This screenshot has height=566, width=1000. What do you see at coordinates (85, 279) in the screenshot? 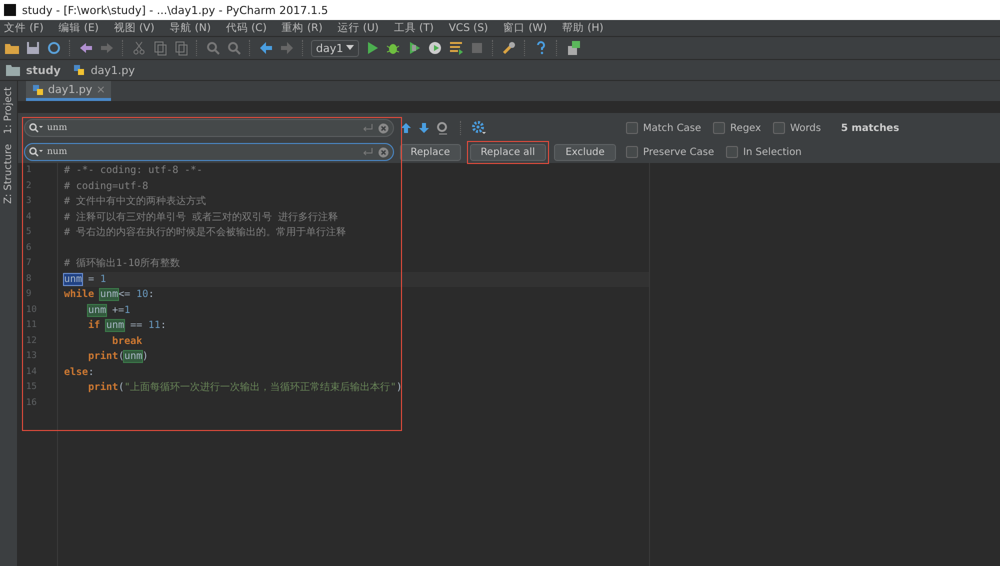
I see `code-line: unm = 1` at bounding box center [85, 279].